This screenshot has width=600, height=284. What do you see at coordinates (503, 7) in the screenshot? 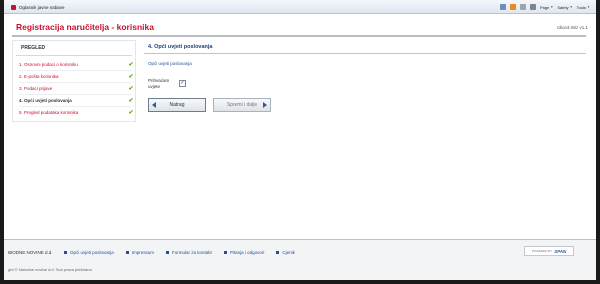
I see `home-icon` at bounding box center [503, 7].